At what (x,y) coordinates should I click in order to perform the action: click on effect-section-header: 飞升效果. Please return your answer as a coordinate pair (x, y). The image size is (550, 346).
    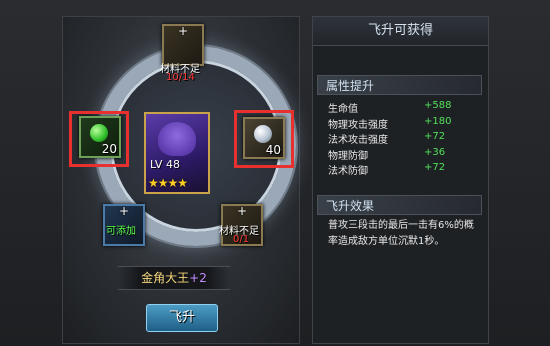
    Looking at the image, I should click on (399, 205).